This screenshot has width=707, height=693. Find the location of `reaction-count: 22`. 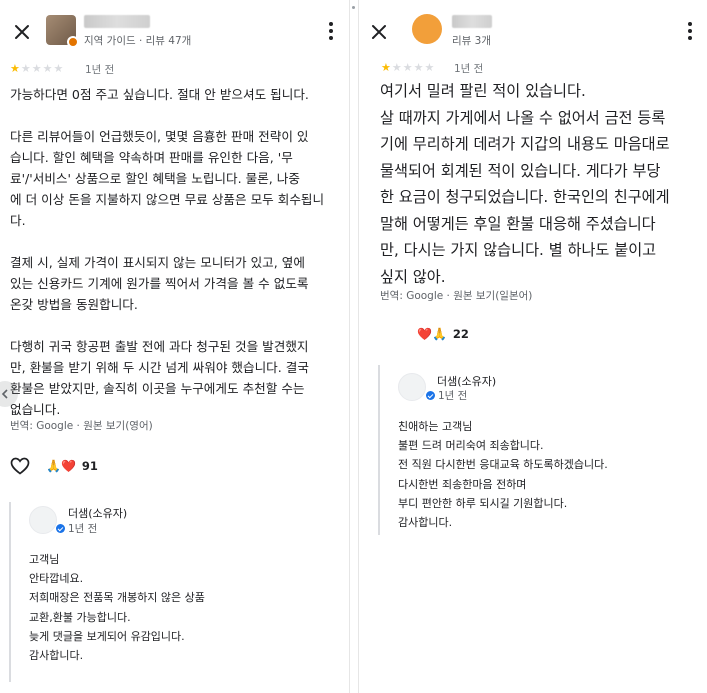

reaction-count: 22 is located at coordinates (460, 334).